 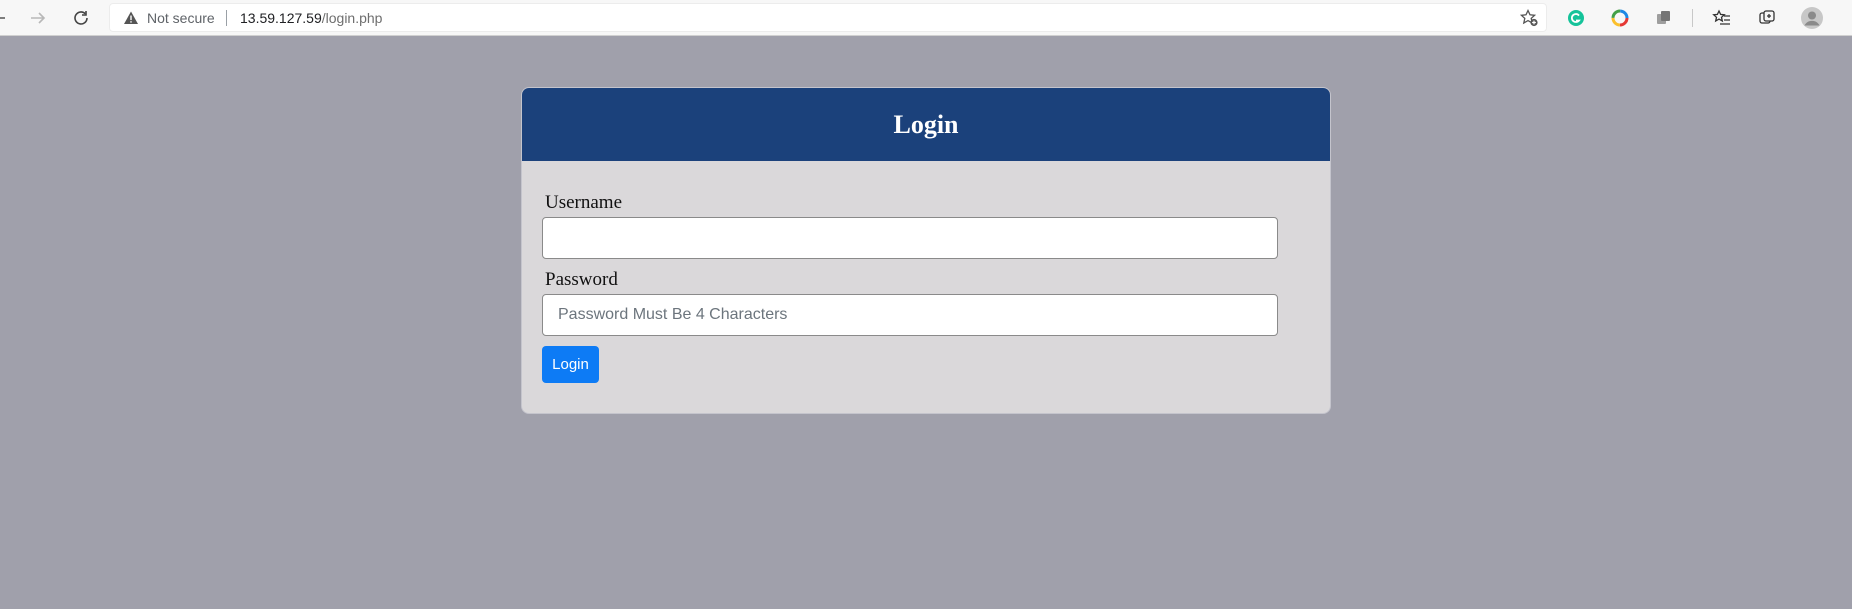 I want to click on back-icon, so click(x=5, y=18).